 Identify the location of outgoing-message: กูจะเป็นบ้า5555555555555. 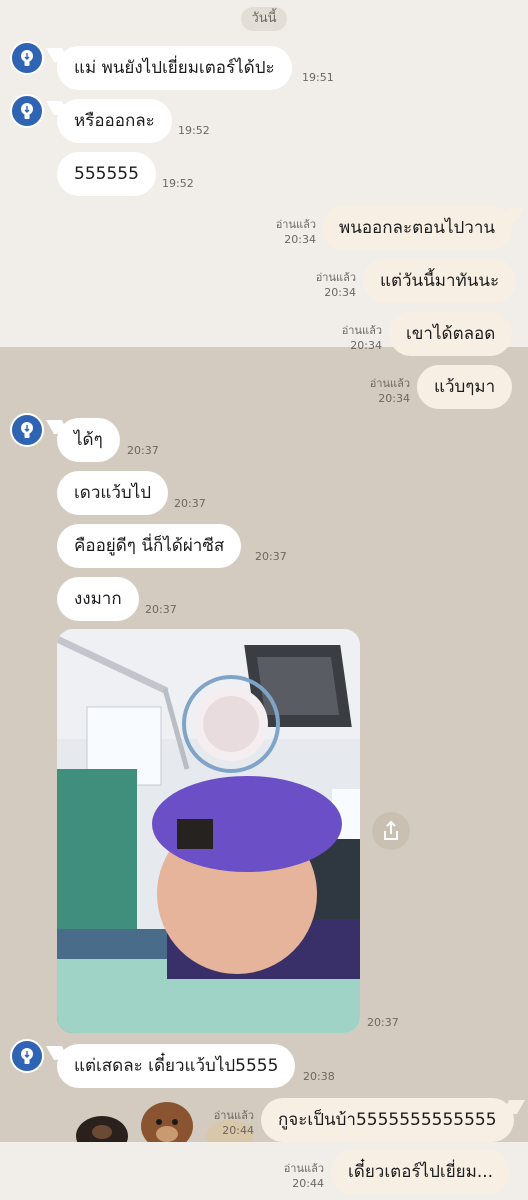
(387, 1120).